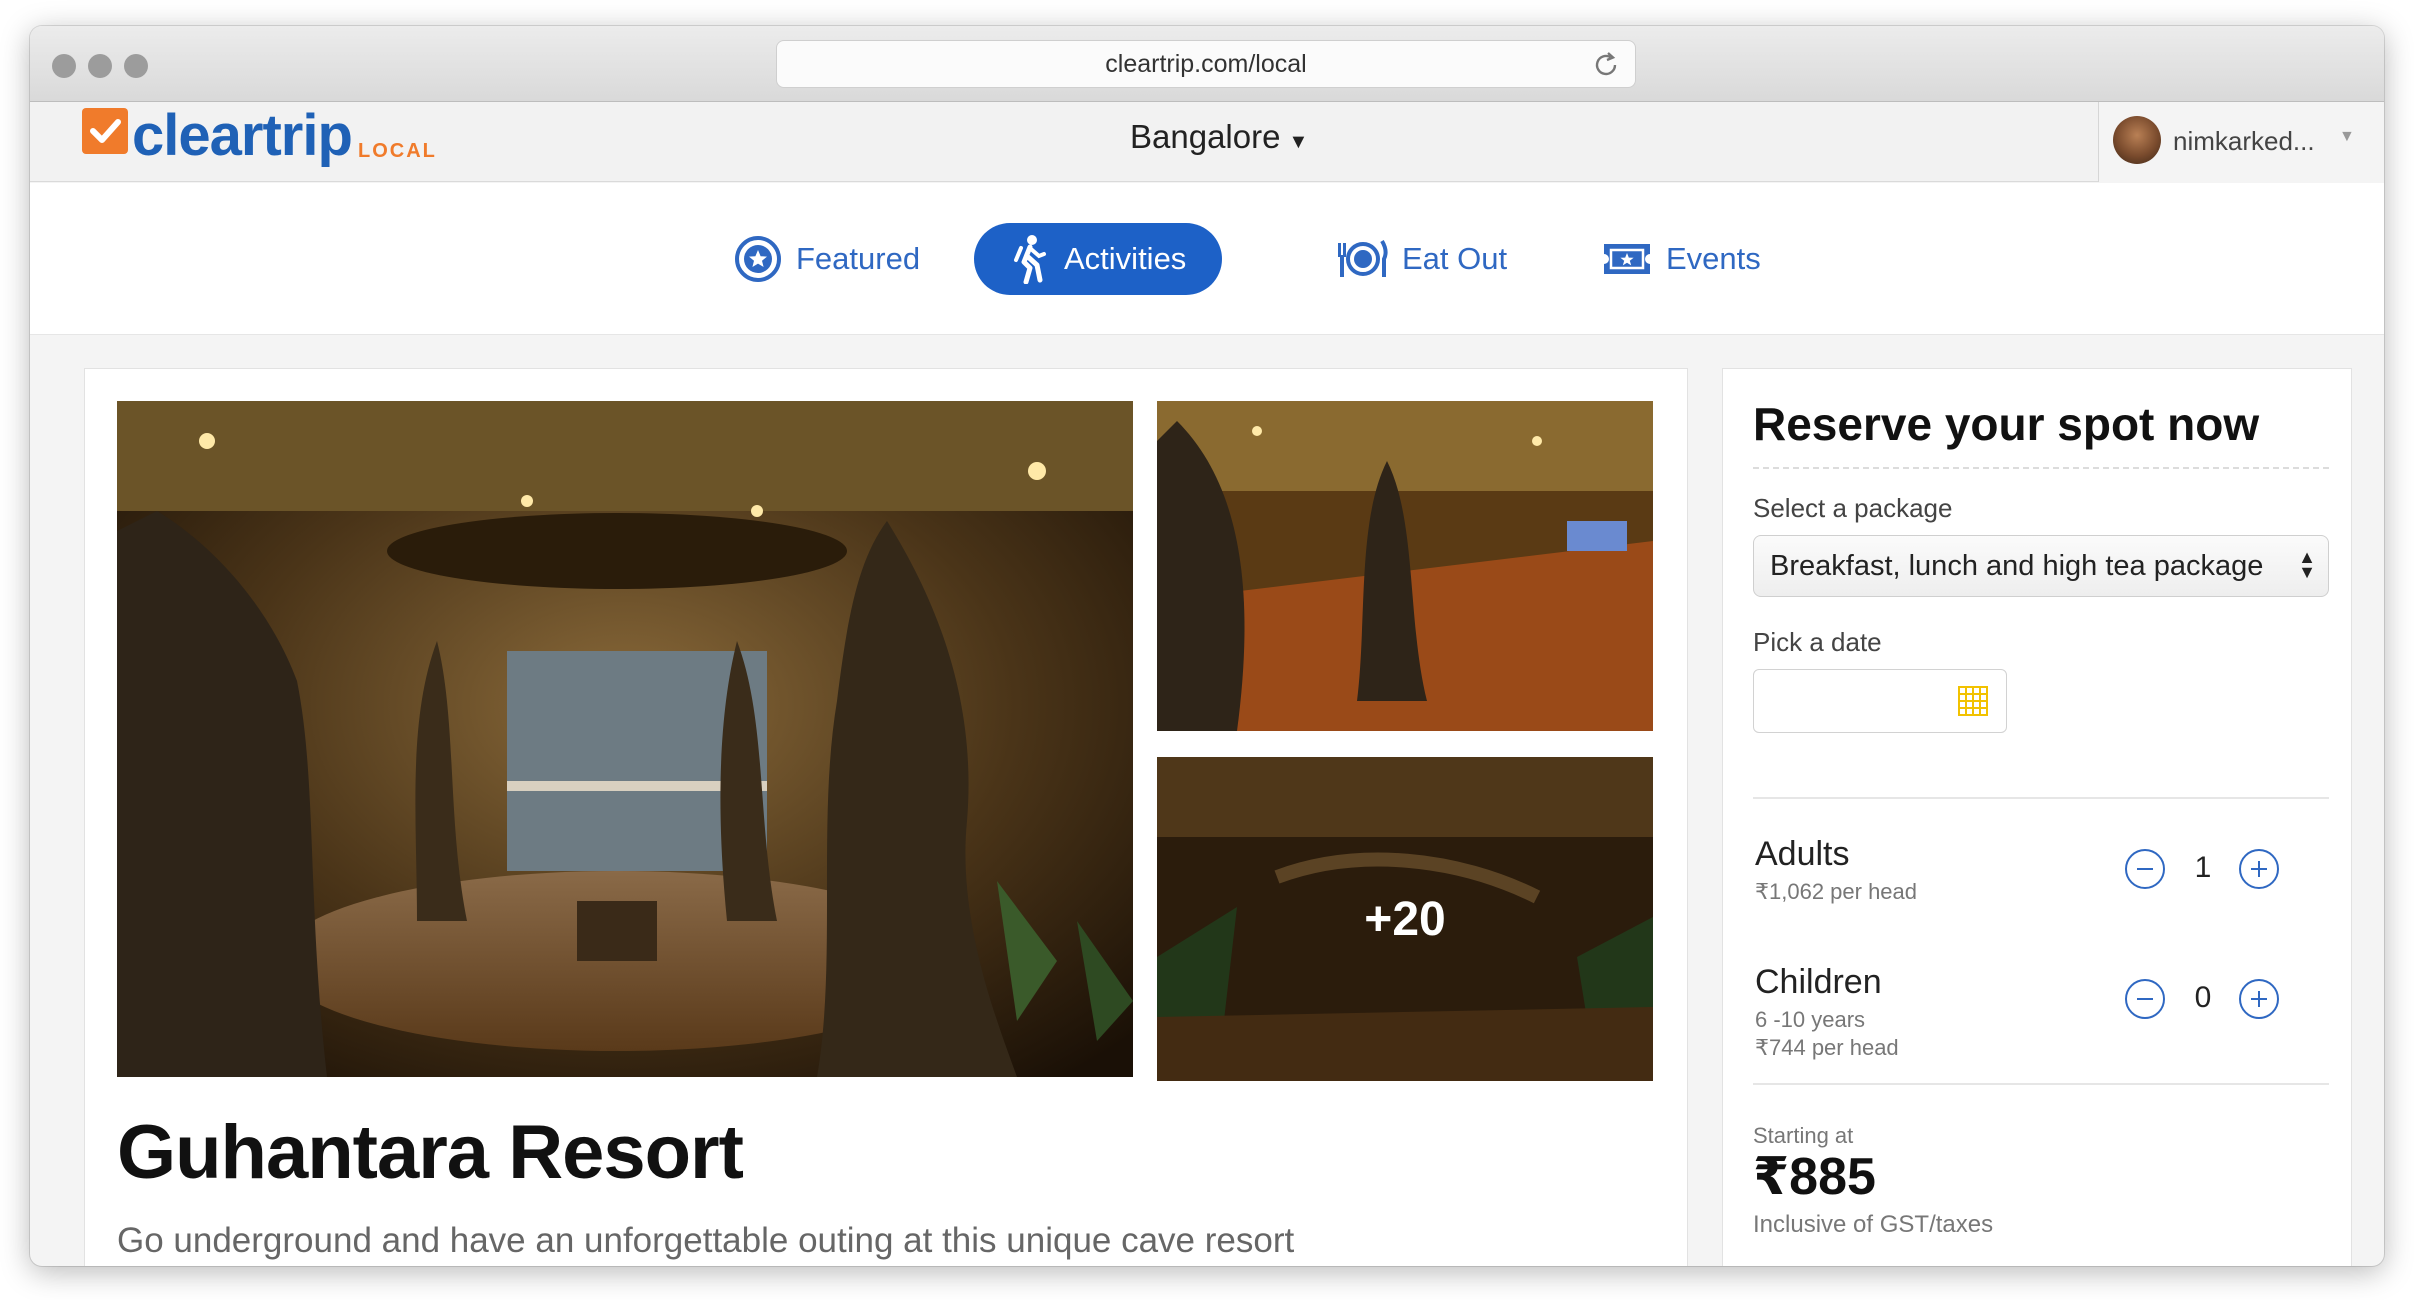  I want to click on tab-eat-out: Eat Out, so click(1421, 259).